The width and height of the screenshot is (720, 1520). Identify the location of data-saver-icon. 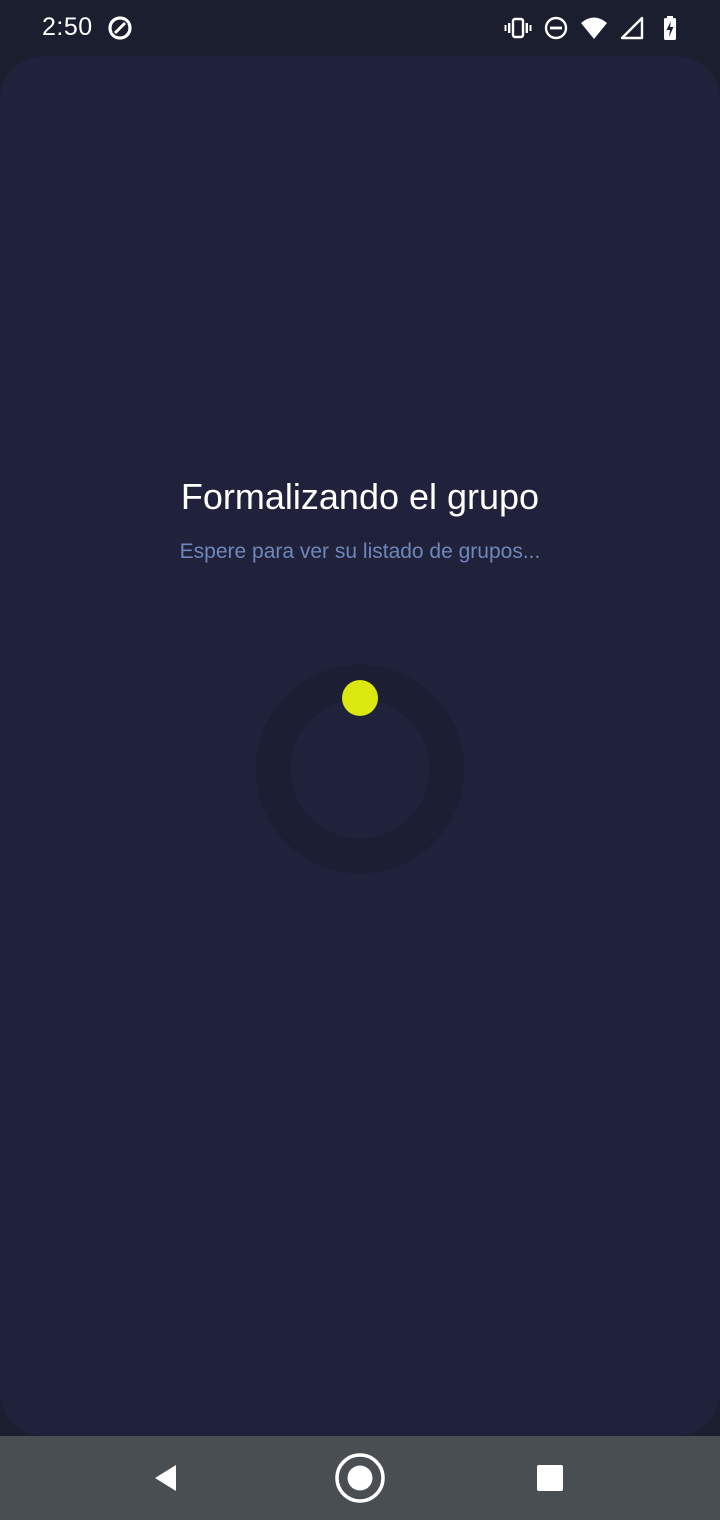
(120, 28).